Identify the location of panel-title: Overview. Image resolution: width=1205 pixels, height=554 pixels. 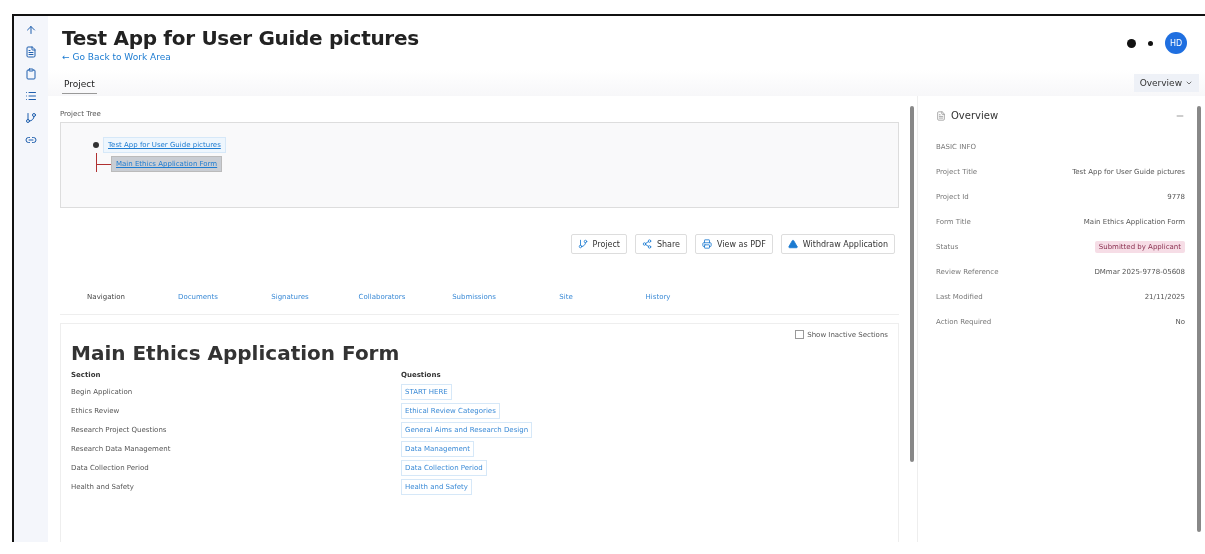
(975, 115).